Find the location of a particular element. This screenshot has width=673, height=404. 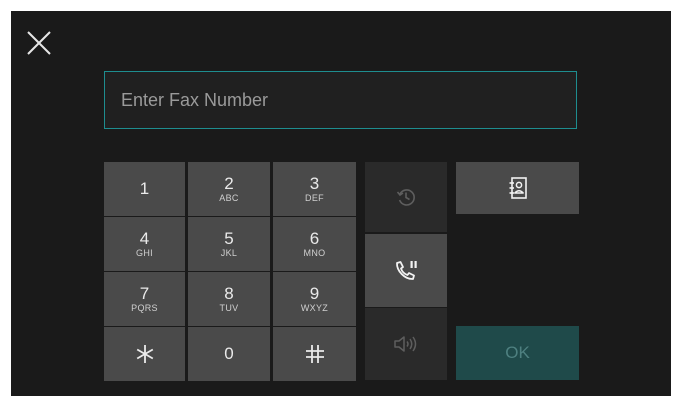

key-star is located at coordinates (144, 354).